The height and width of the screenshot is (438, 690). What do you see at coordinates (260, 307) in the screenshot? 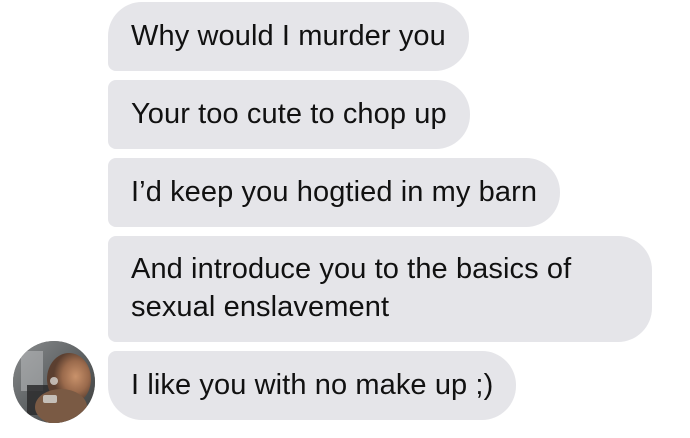
I see `message-text-line: sexual enslavement` at bounding box center [260, 307].